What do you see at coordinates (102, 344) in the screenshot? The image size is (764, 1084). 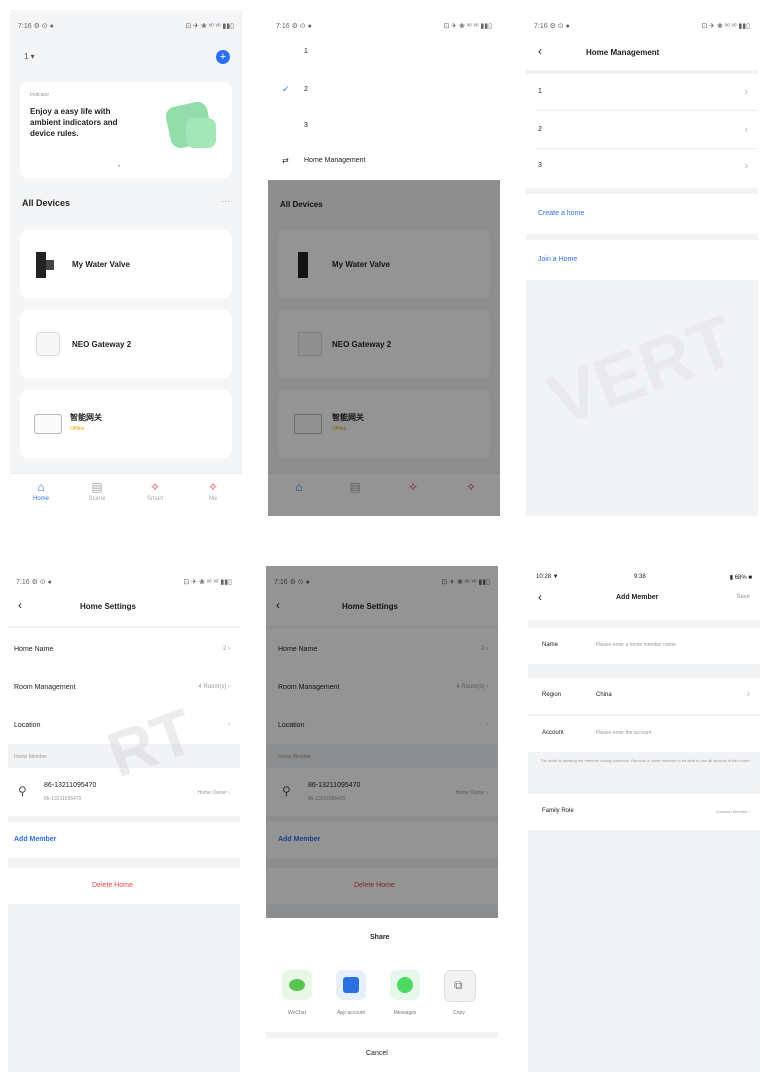 I see `device-name: NEO Gateway 2` at bounding box center [102, 344].